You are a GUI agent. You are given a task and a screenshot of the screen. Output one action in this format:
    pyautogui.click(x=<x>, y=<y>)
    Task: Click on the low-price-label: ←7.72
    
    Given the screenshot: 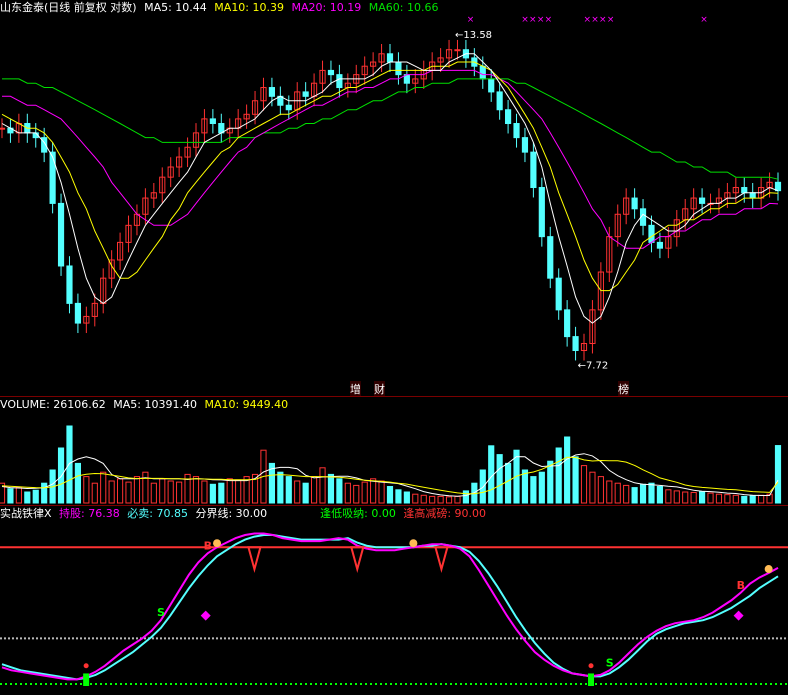 What is the action you would take?
    pyautogui.click(x=593, y=365)
    